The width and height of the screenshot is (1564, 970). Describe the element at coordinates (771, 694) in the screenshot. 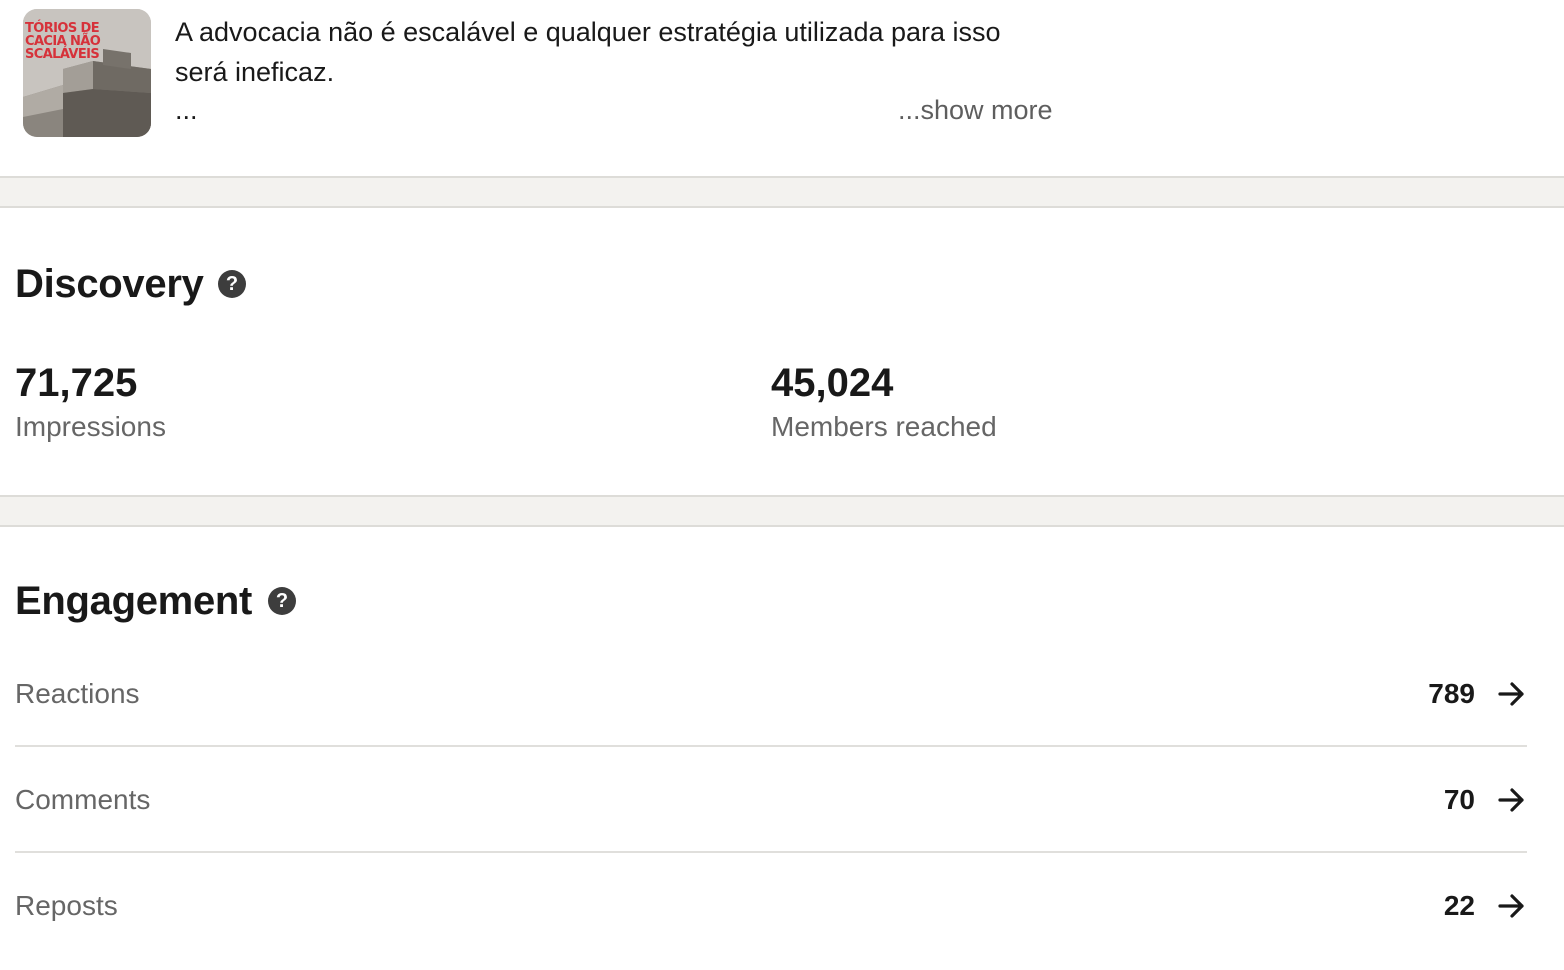

I see `engagement-row-reactions: Reactions 789` at that location.